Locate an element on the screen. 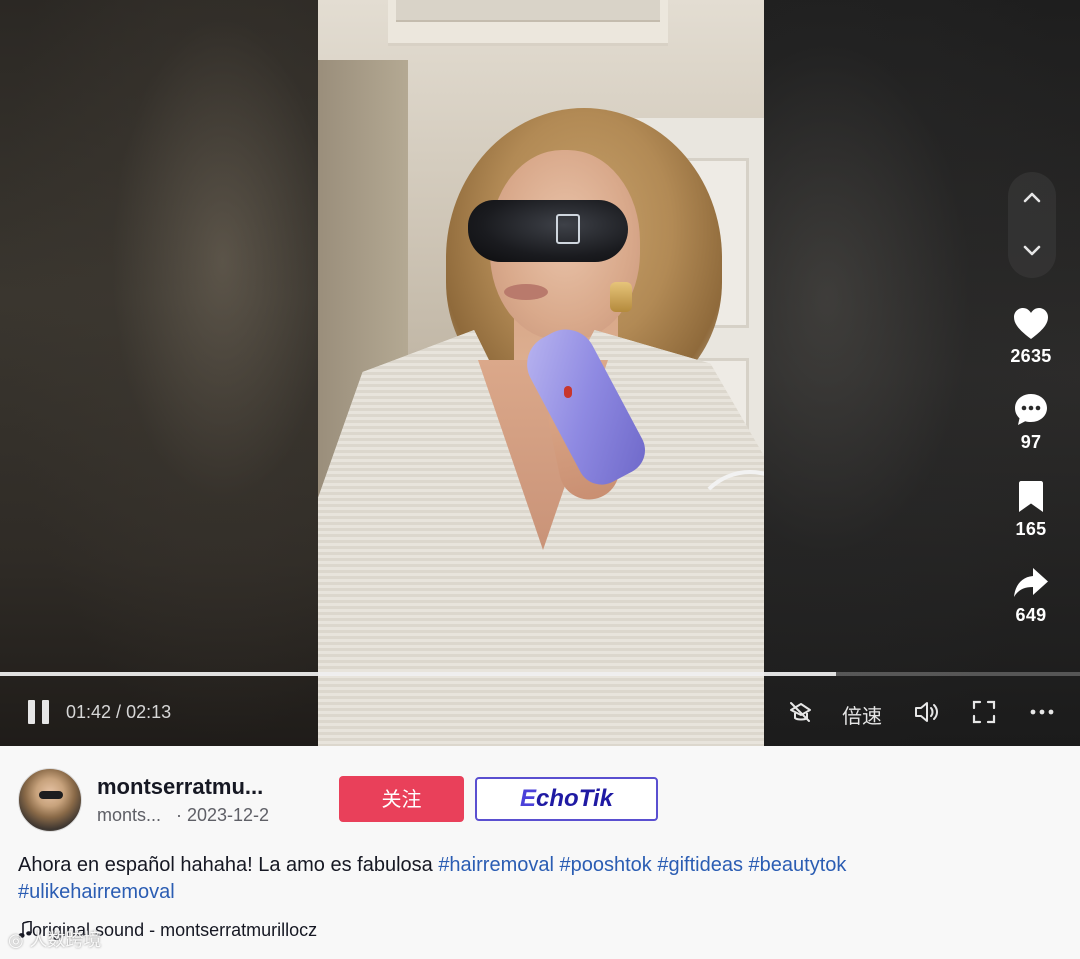 The height and width of the screenshot is (959, 1080). echotik-logo-letter: E is located at coordinates (528, 798).